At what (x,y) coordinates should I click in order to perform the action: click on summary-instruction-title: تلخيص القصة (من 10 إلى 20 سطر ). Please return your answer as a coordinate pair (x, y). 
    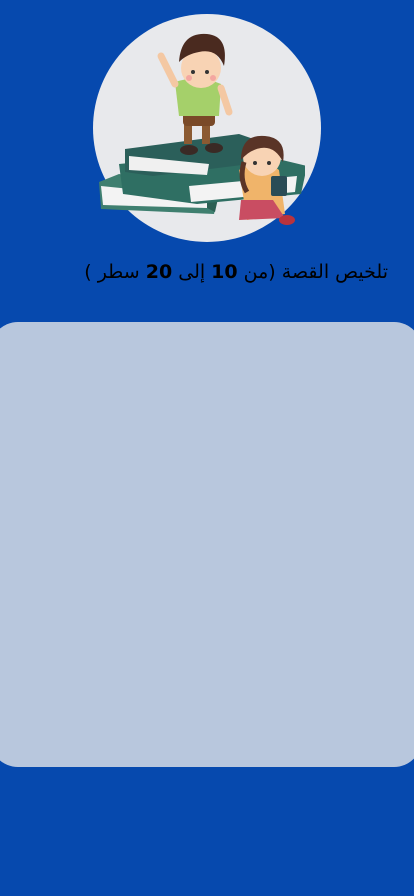
    Looking at the image, I should click on (204, 272).